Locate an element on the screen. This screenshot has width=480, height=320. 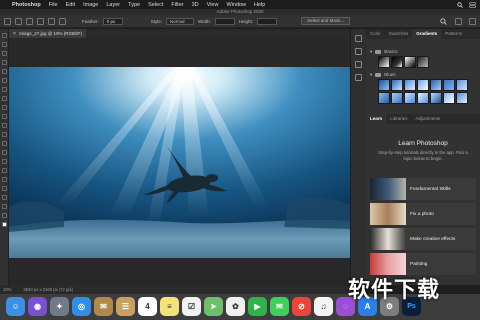
dock-music-icon: ♫ is located at coordinates (323, 306).